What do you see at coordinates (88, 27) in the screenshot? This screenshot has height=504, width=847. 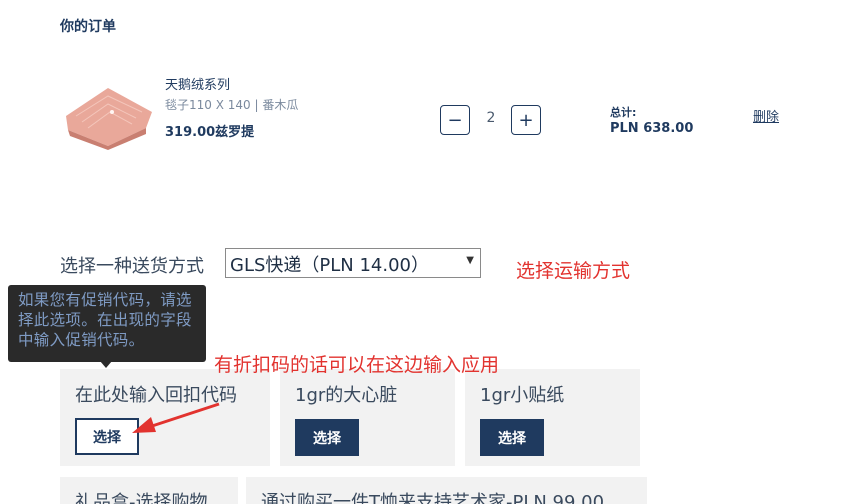 I see `order-section-title: 你的订单` at bounding box center [88, 27].